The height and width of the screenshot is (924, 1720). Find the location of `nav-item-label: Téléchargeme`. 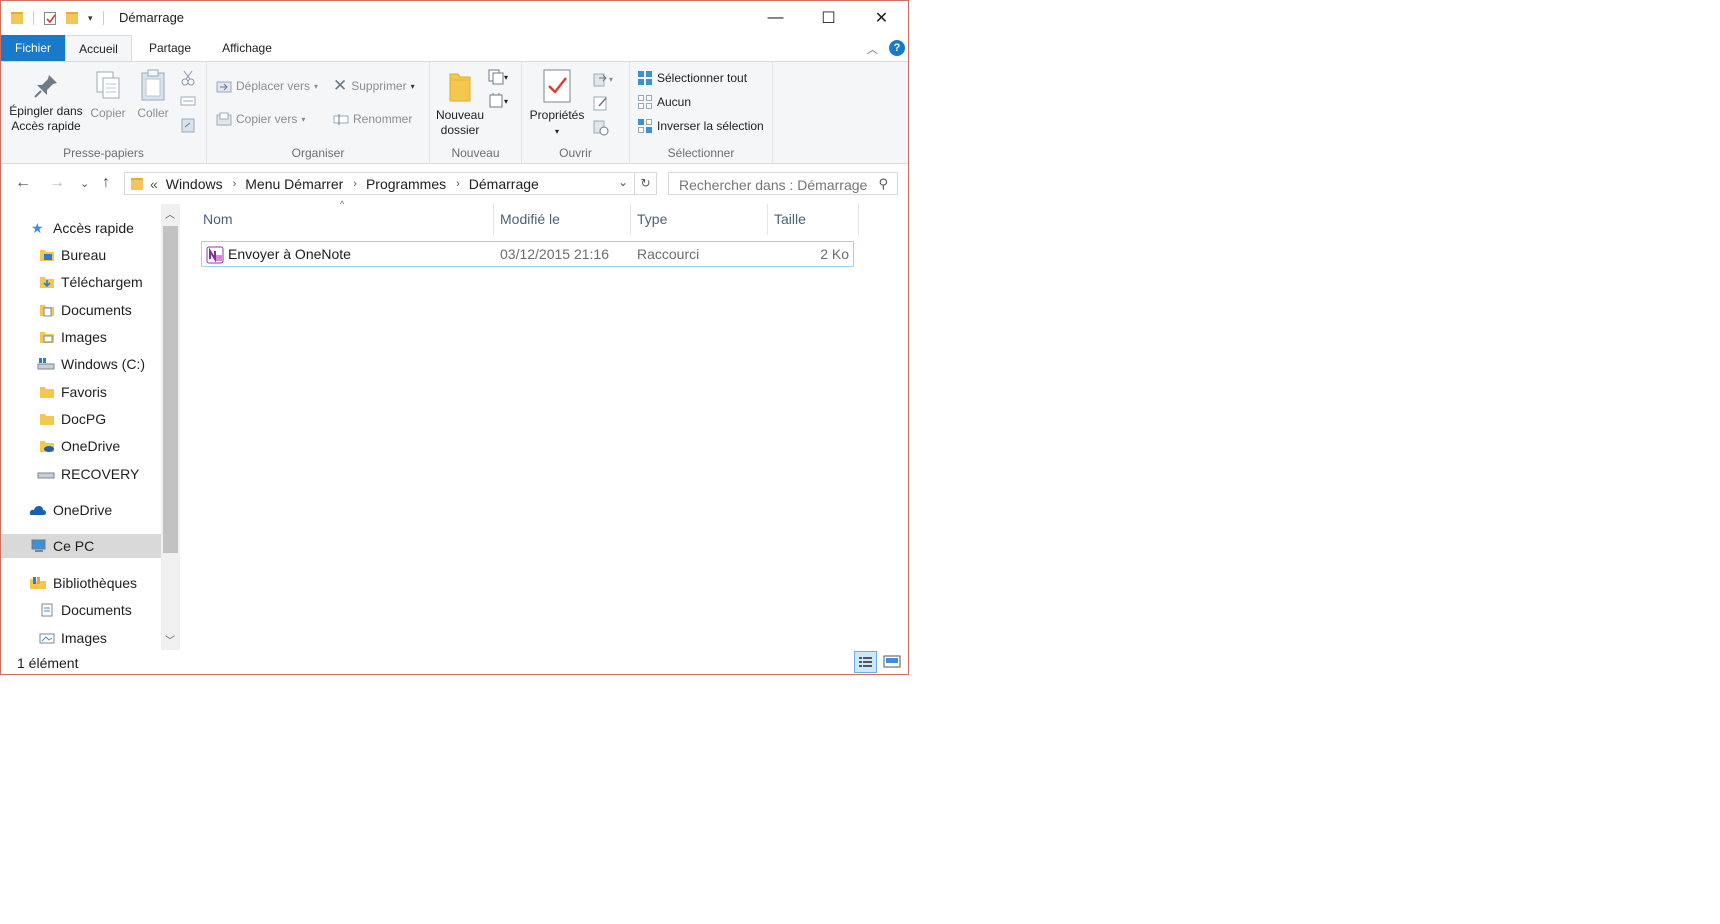

nav-item-label: Téléchargeme is located at coordinates (102, 282).